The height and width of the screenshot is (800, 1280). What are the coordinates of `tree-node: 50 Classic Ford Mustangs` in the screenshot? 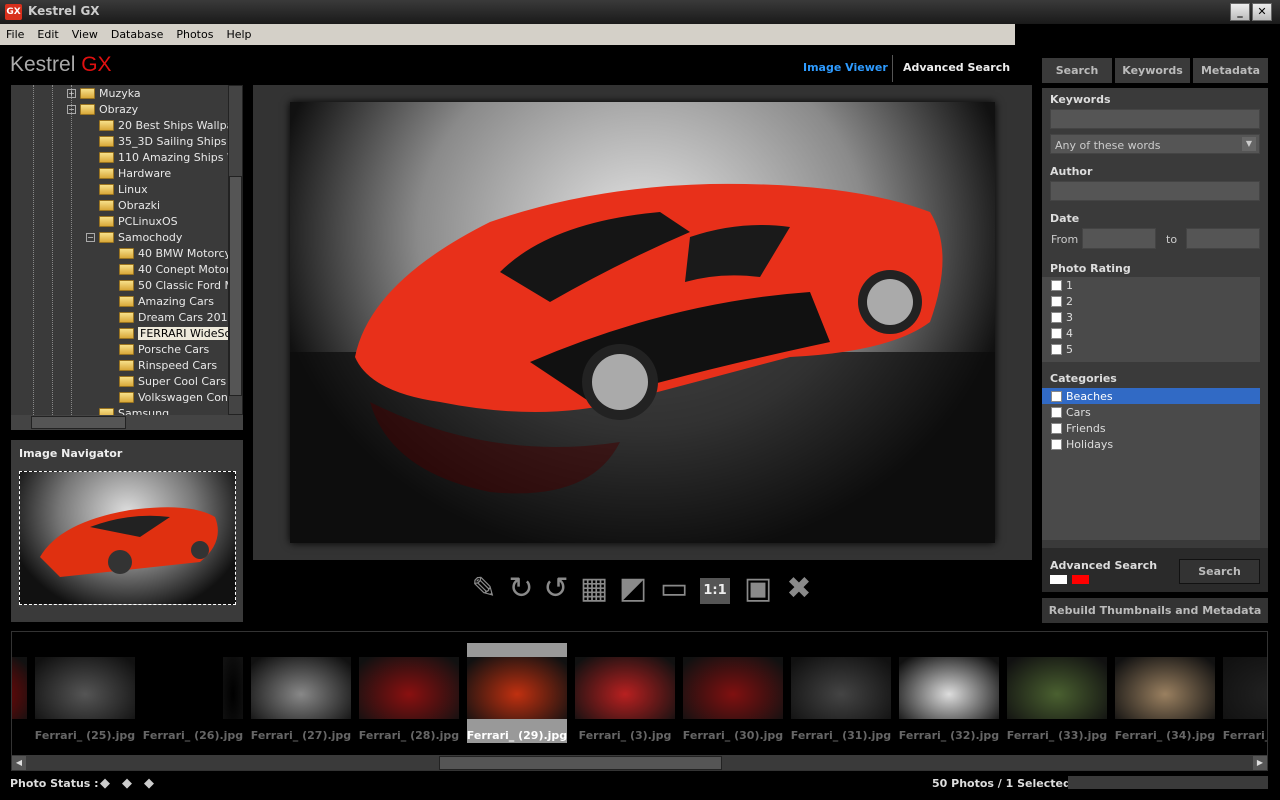 It's located at (181, 285).